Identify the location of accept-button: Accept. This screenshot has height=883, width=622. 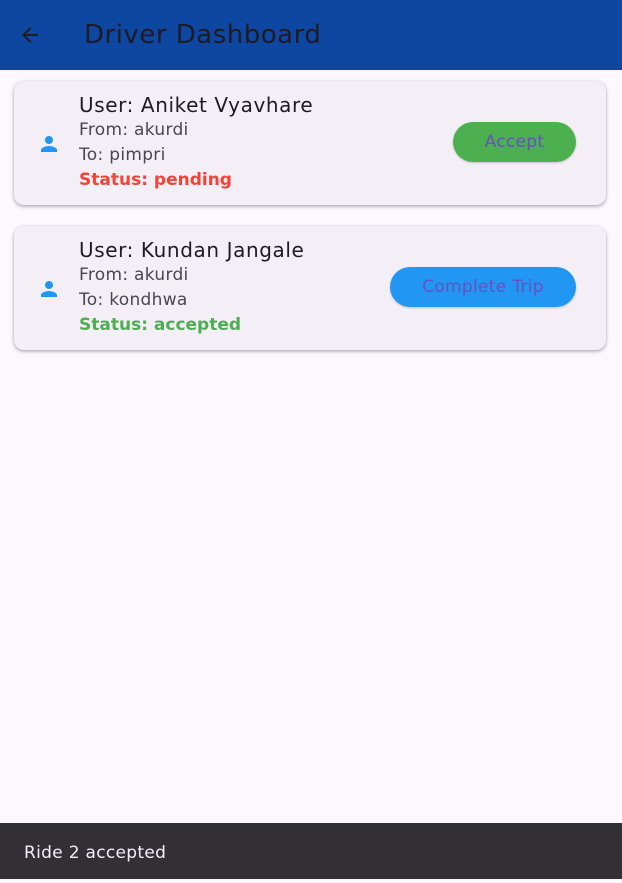
(514, 142).